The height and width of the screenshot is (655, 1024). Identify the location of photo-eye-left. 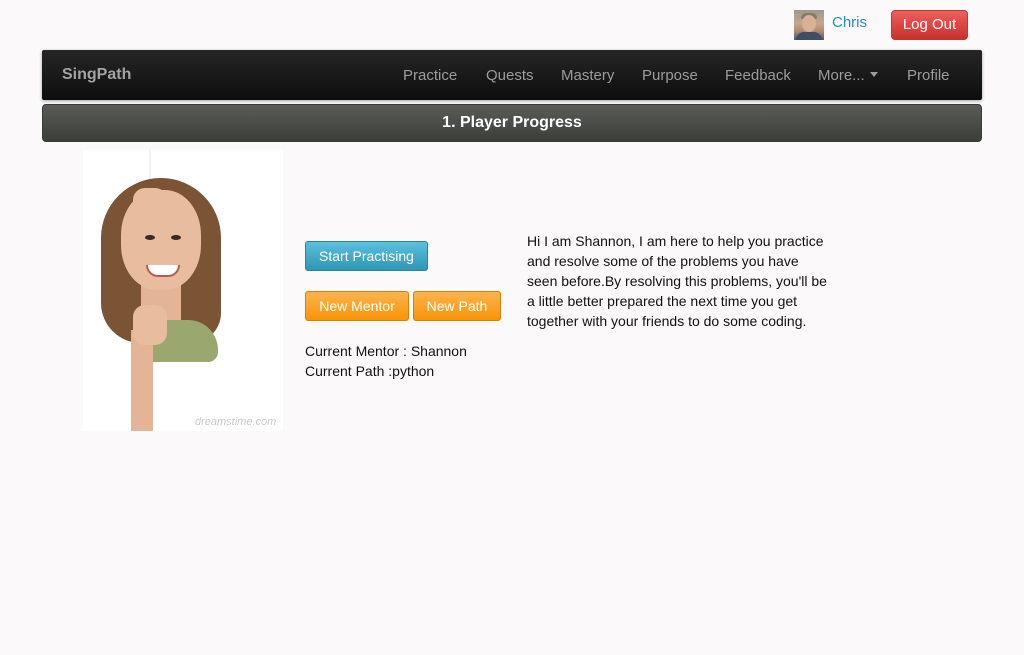
(150, 237).